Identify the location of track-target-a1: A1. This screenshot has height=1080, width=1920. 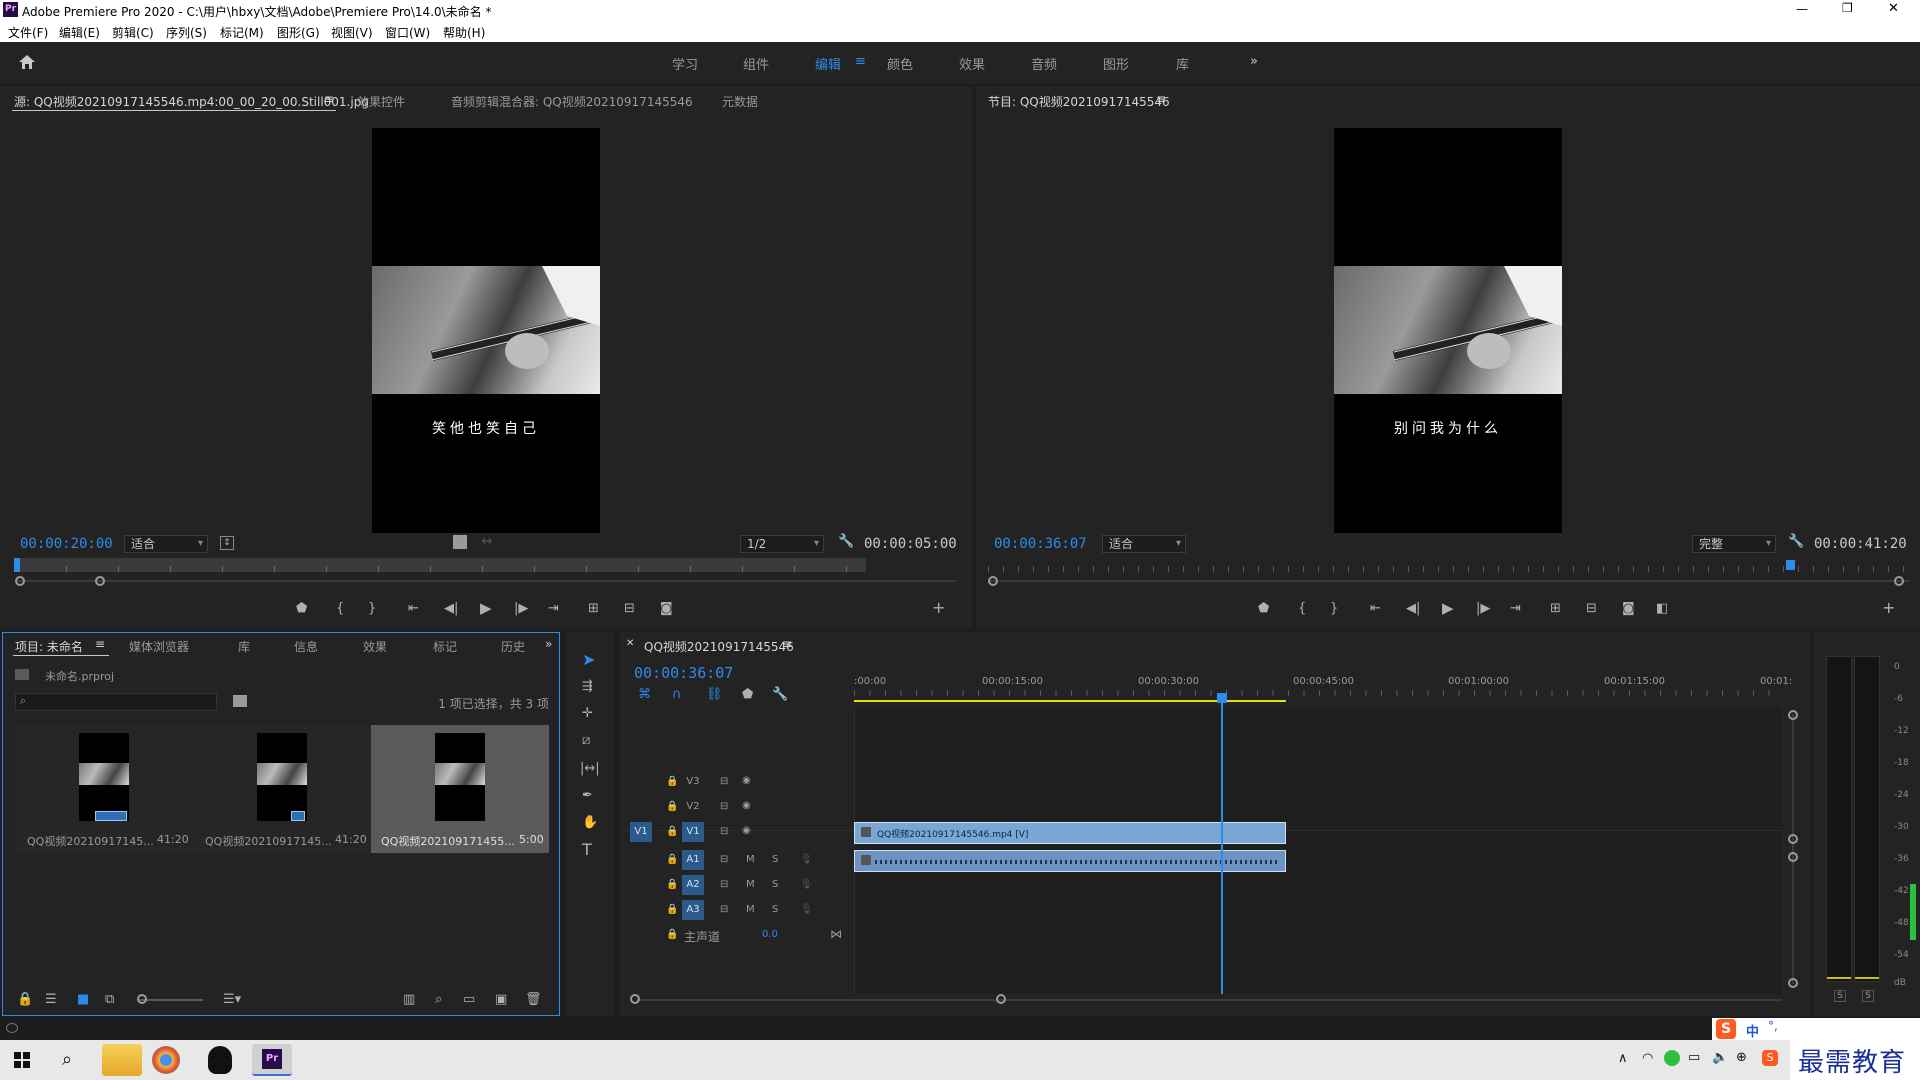
(693, 860).